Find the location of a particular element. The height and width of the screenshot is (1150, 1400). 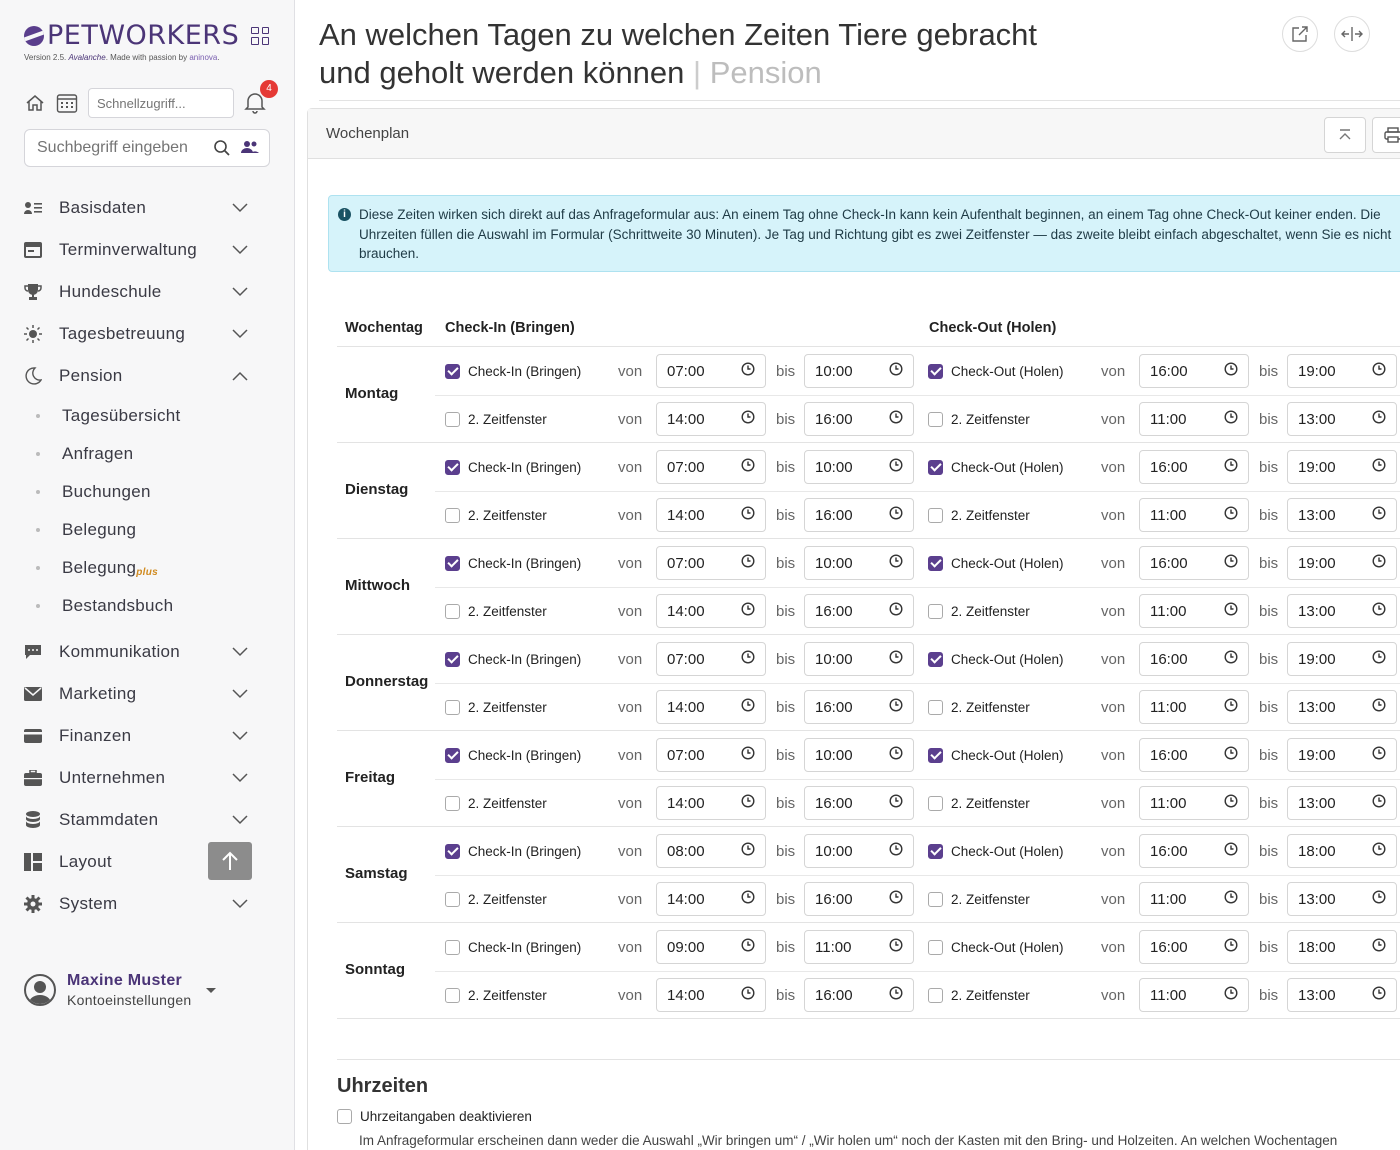

open-external-button is located at coordinates (1300, 34).